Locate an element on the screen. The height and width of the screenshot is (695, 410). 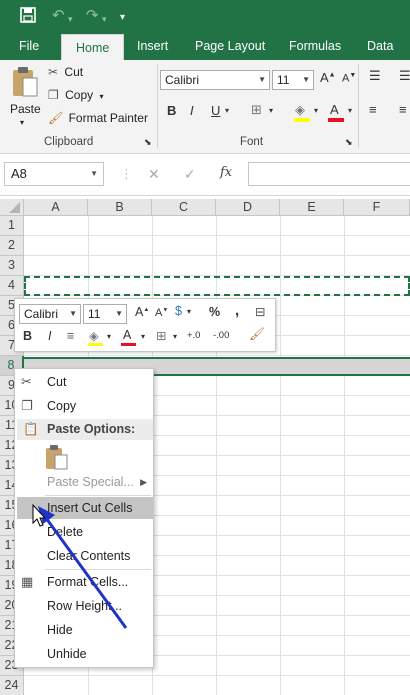
annotation-arrow-icon is located at coordinates (86, 573).